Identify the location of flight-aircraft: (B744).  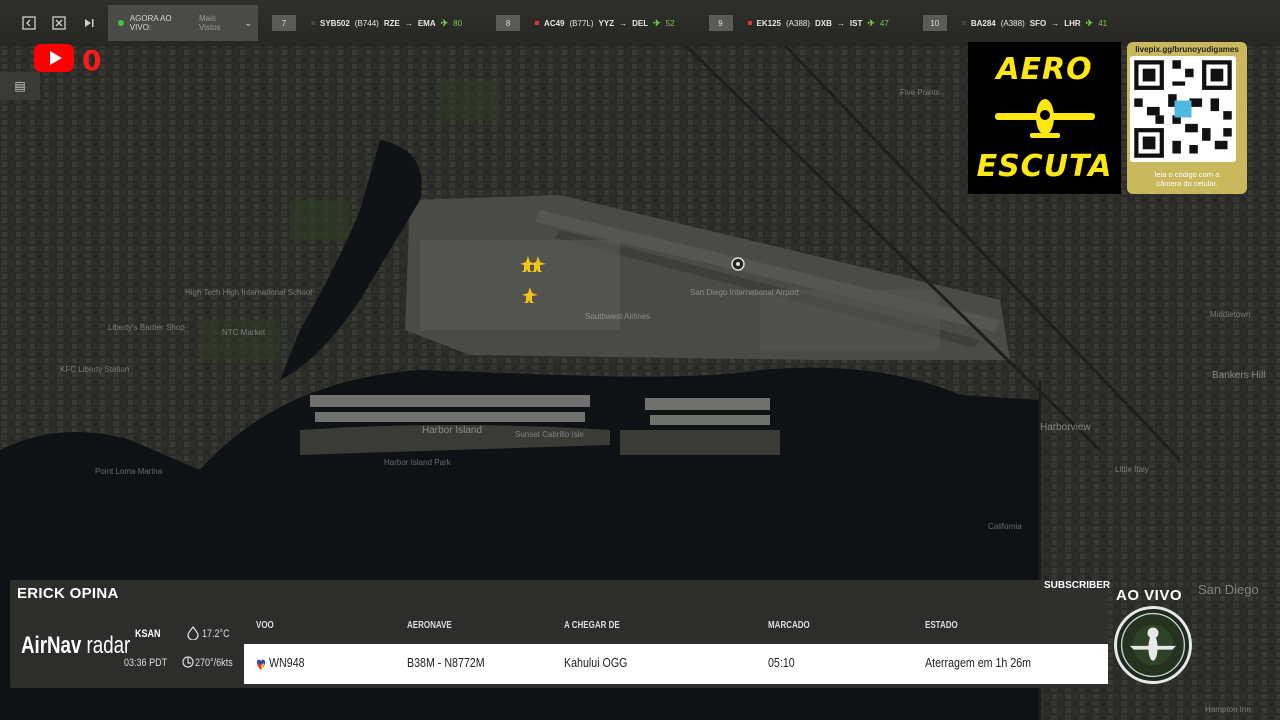
(366, 23).